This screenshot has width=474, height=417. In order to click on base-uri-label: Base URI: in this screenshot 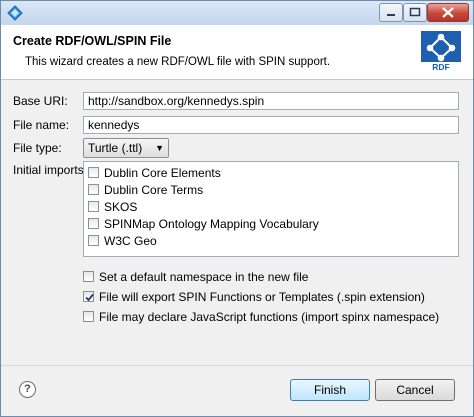, I will do `click(40, 101)`.